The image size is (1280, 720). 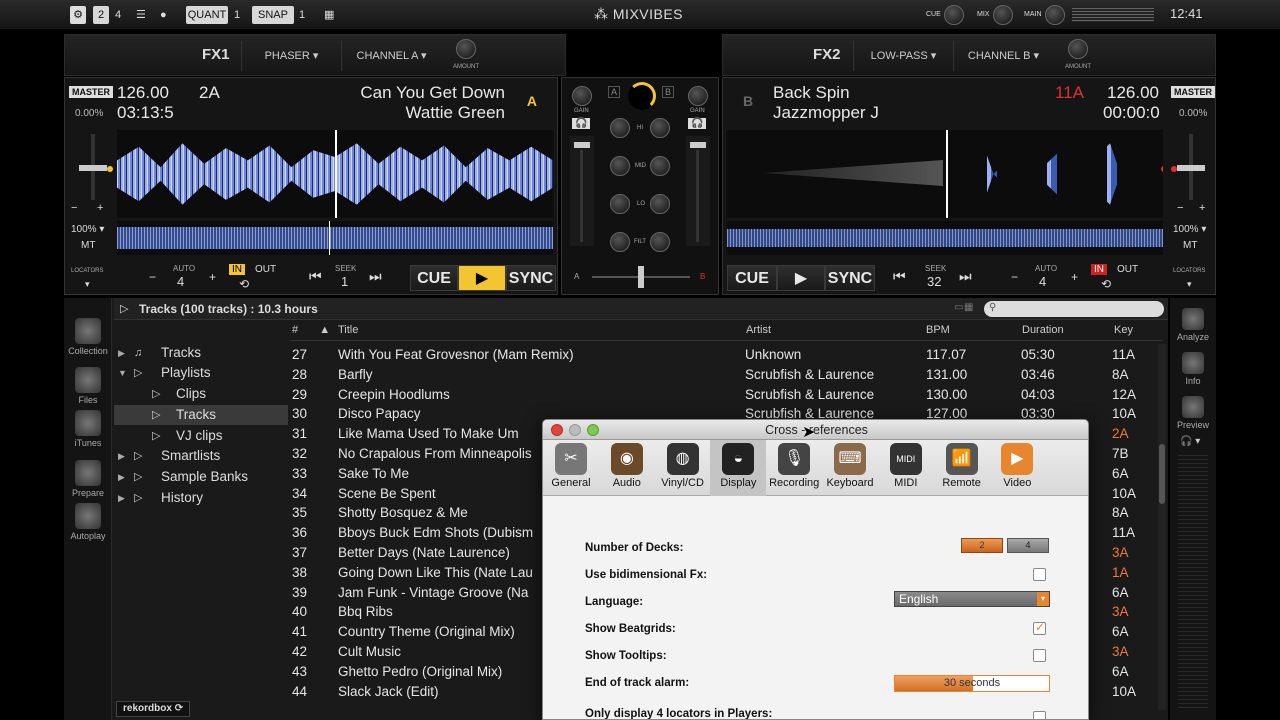 I want to click on sidebar-item-analyze: Analyze, so click(x=1193, y=325).